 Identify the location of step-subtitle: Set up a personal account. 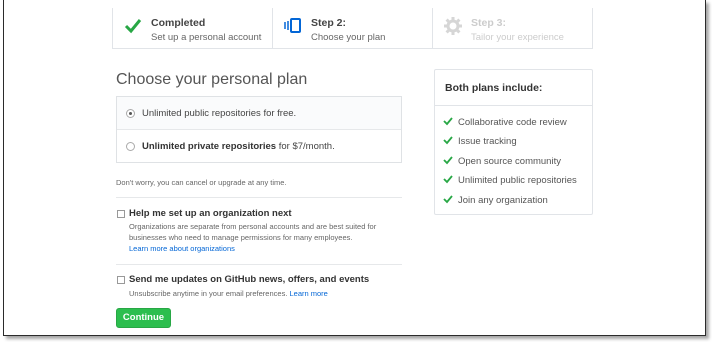
(206, 37).